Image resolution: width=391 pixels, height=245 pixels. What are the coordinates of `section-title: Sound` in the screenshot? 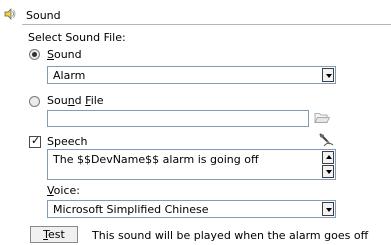 It's located at (43, 15).